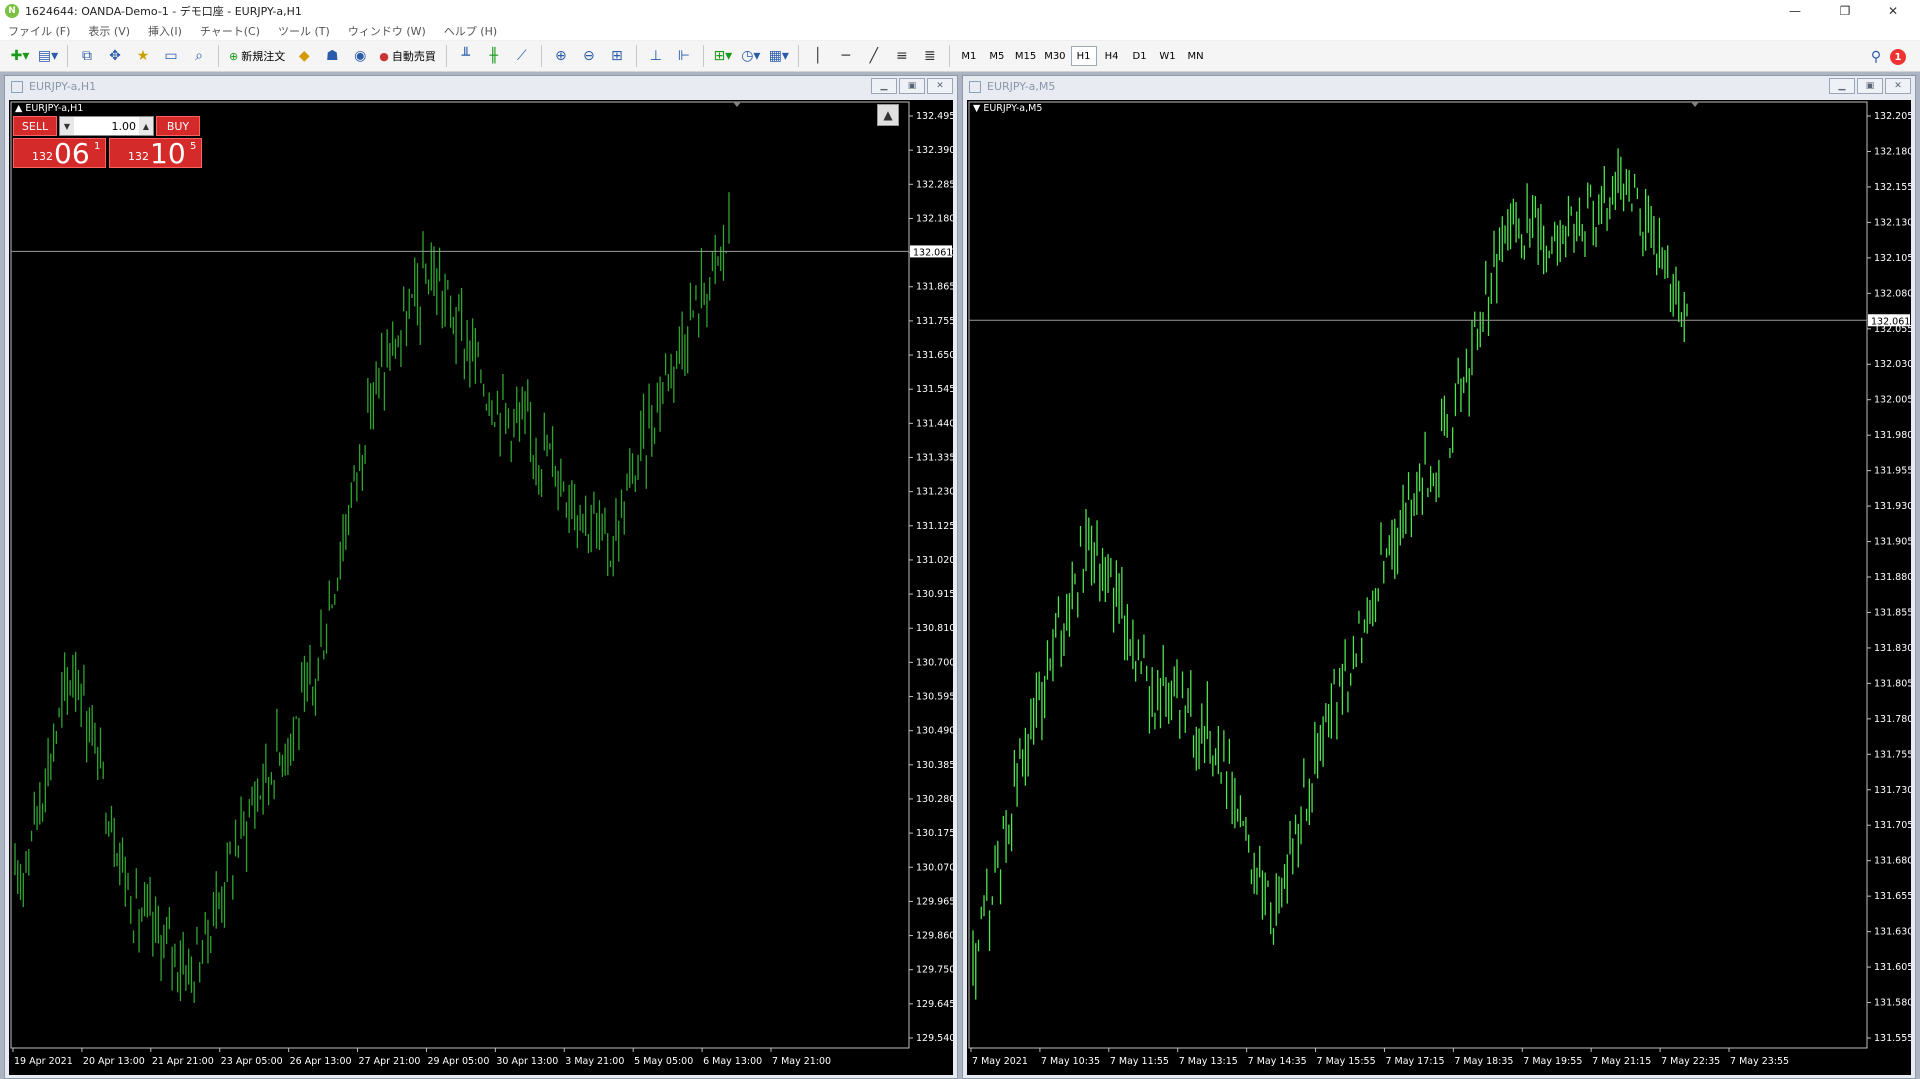 This screenshot has height=1079, width=1920. I want to click on y-tick-label: 130.280, so click(934, 799).